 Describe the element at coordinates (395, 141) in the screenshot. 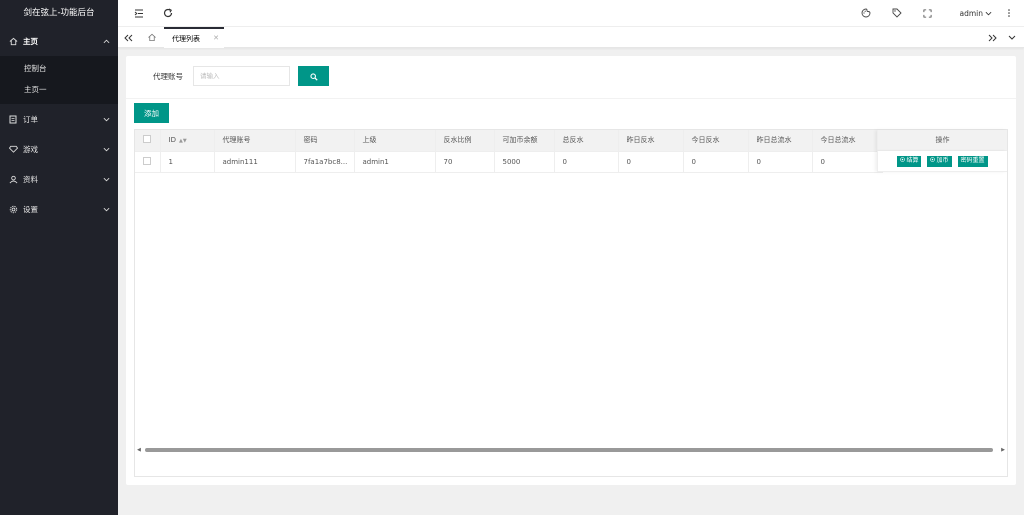

I see `column-header-parent: 上级` at that location.